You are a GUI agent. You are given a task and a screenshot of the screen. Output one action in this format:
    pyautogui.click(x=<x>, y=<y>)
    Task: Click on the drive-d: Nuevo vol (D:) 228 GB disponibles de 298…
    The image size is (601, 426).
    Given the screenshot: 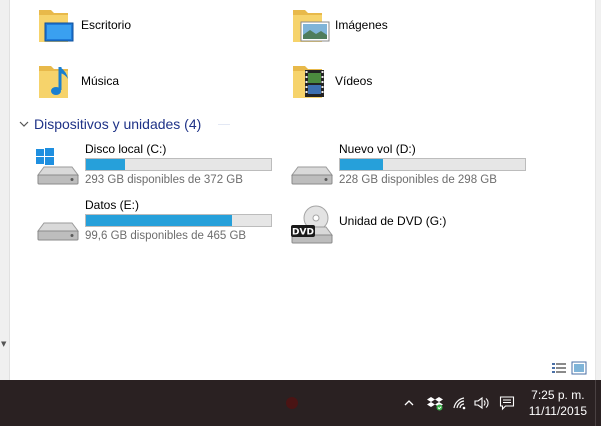 What is the action you would take?
    pyautogui.click(x=410, y=166)
    